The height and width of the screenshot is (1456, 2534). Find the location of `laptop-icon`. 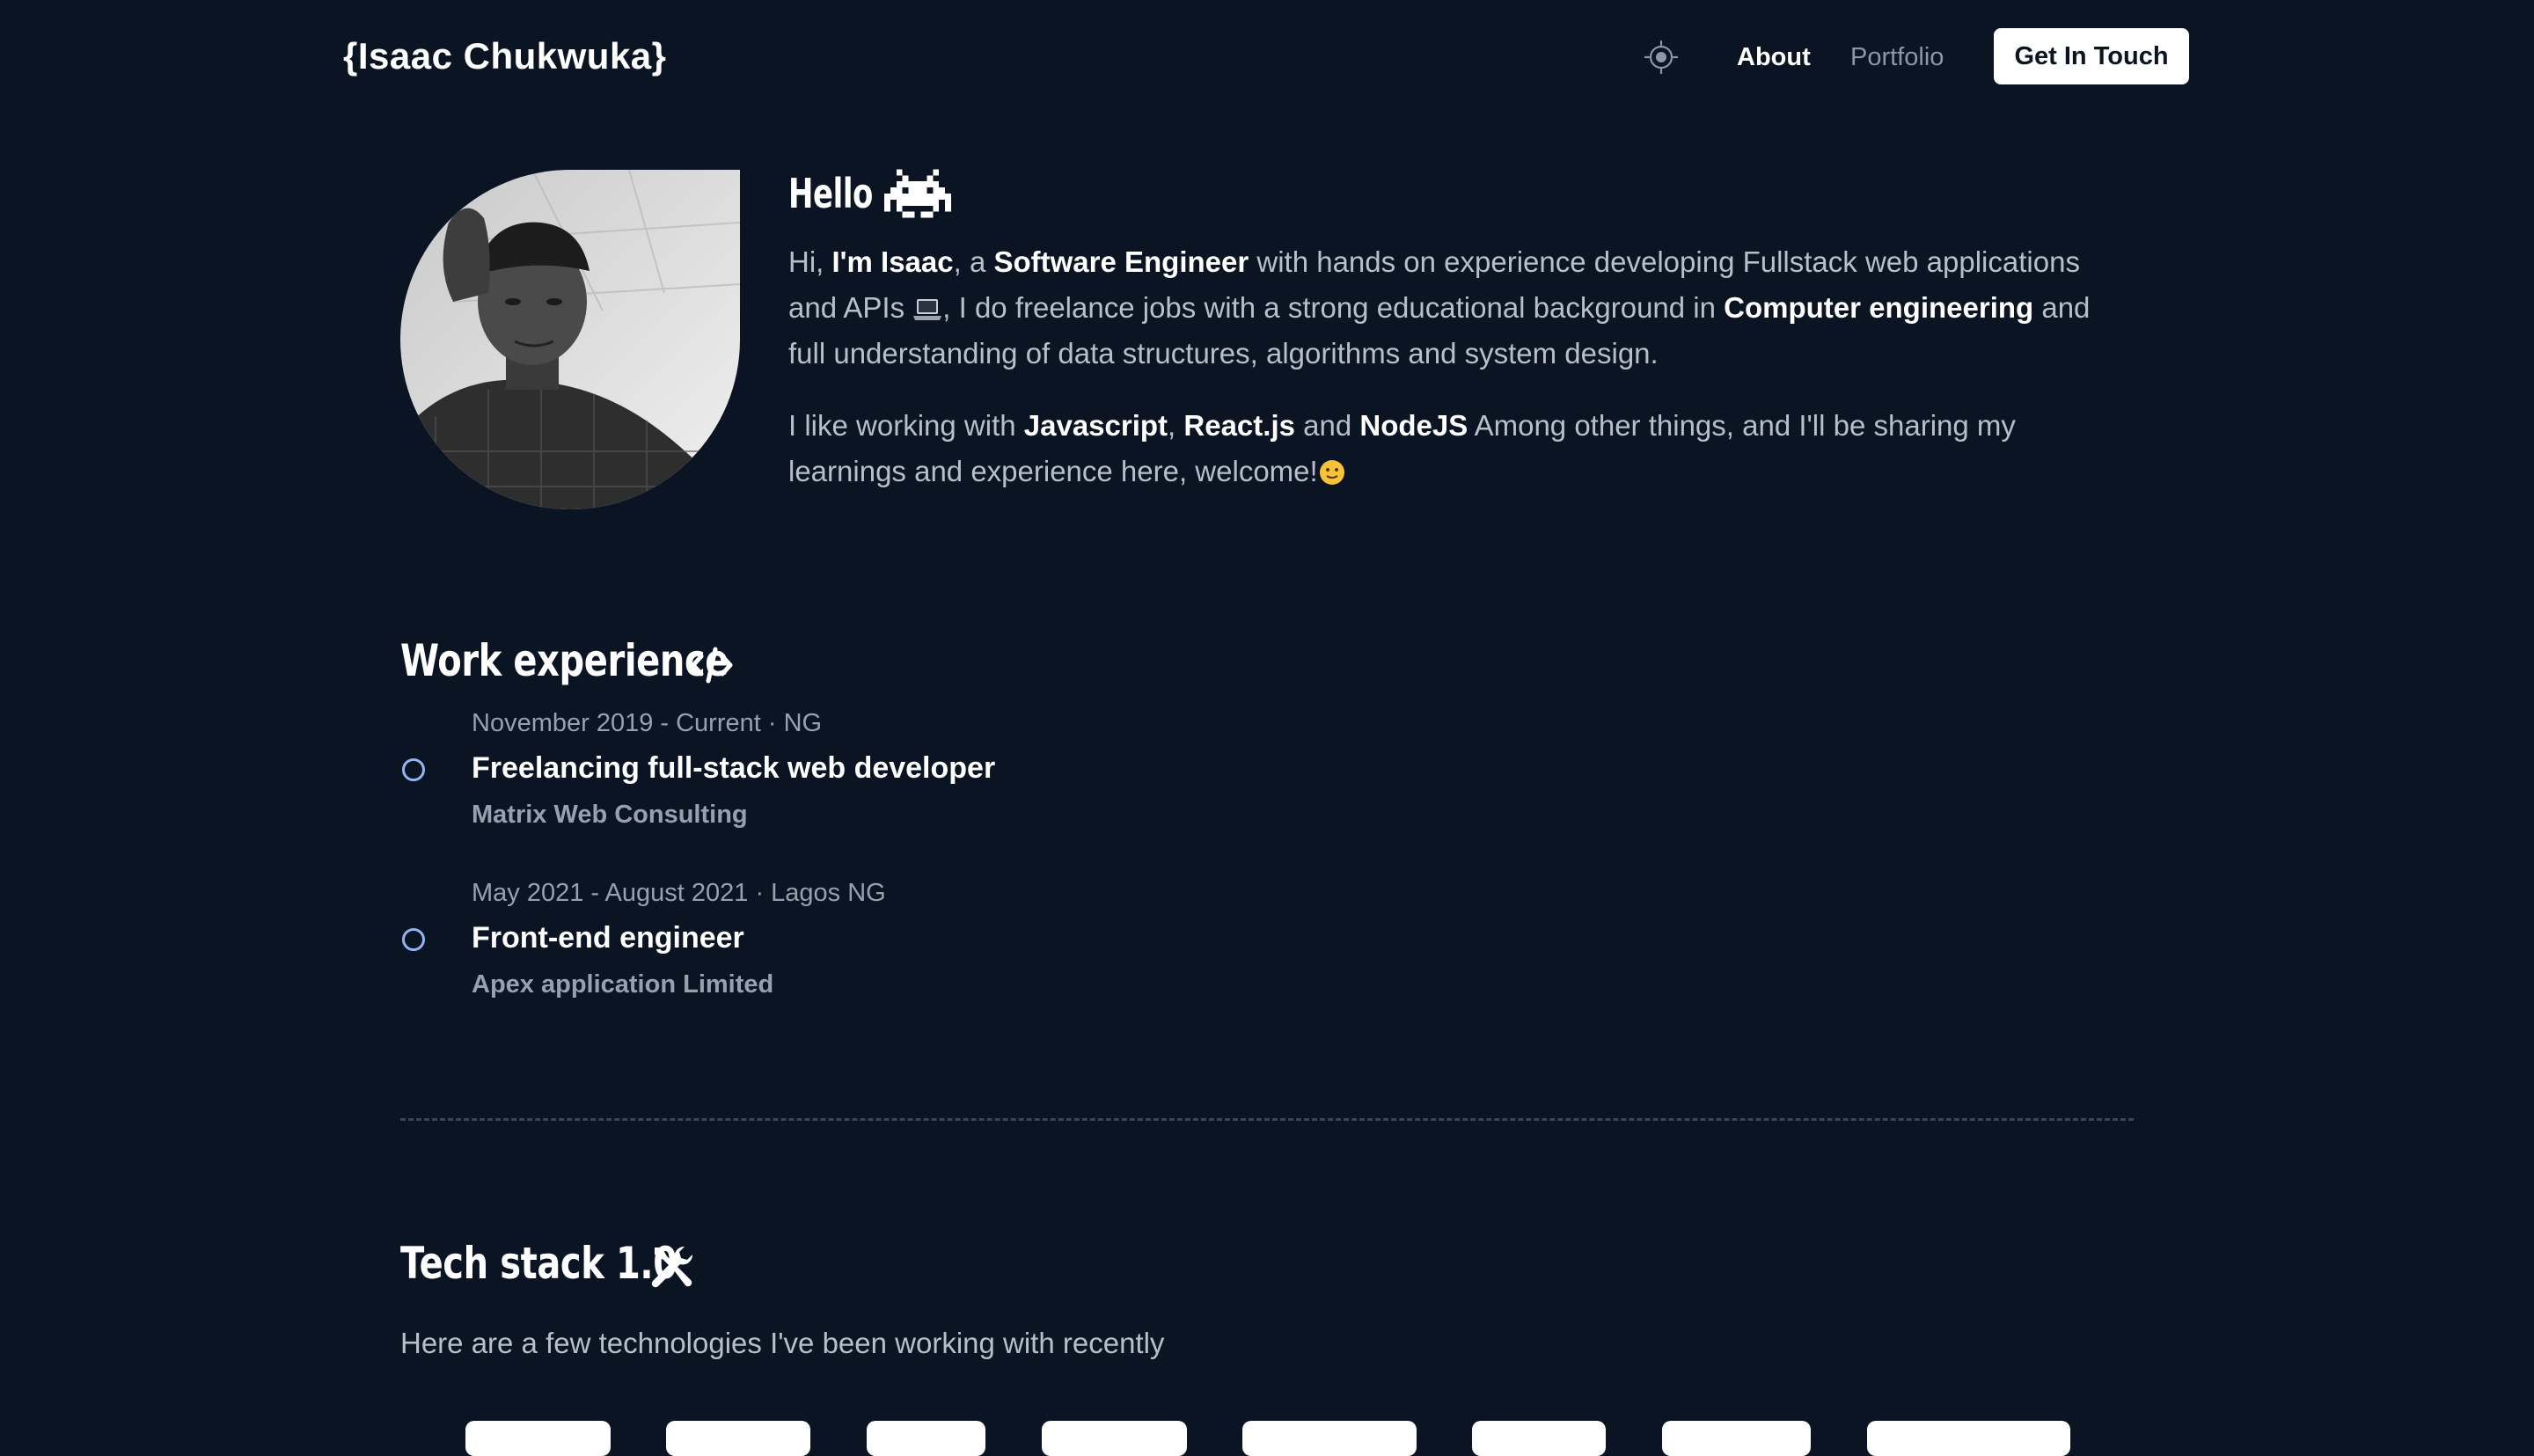

laptop-icon is located at coordinates (927, 309).